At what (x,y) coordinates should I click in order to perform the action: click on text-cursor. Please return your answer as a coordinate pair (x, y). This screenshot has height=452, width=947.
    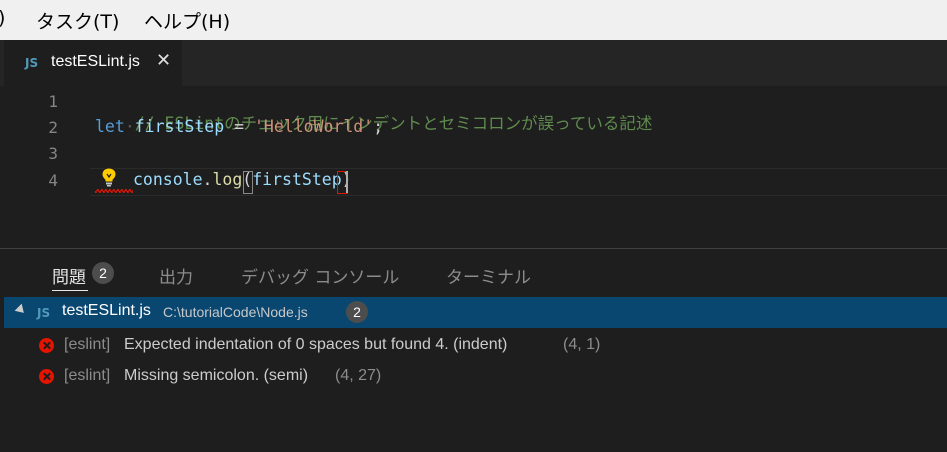
    Looking at the image, I should click on (347, 182).